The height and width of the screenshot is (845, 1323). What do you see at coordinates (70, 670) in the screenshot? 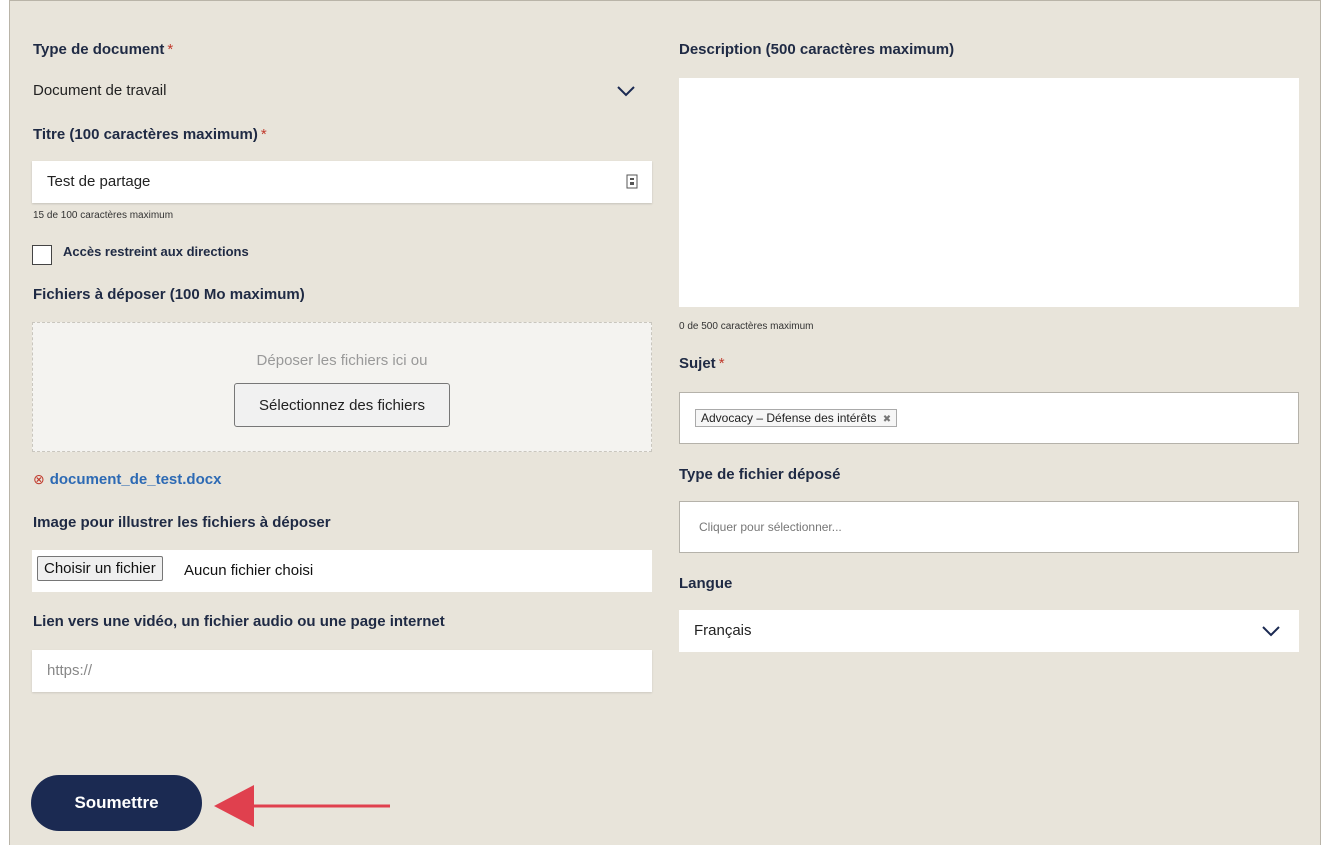
I see `link-placeholder: https://` at bounding box center [70, 670].